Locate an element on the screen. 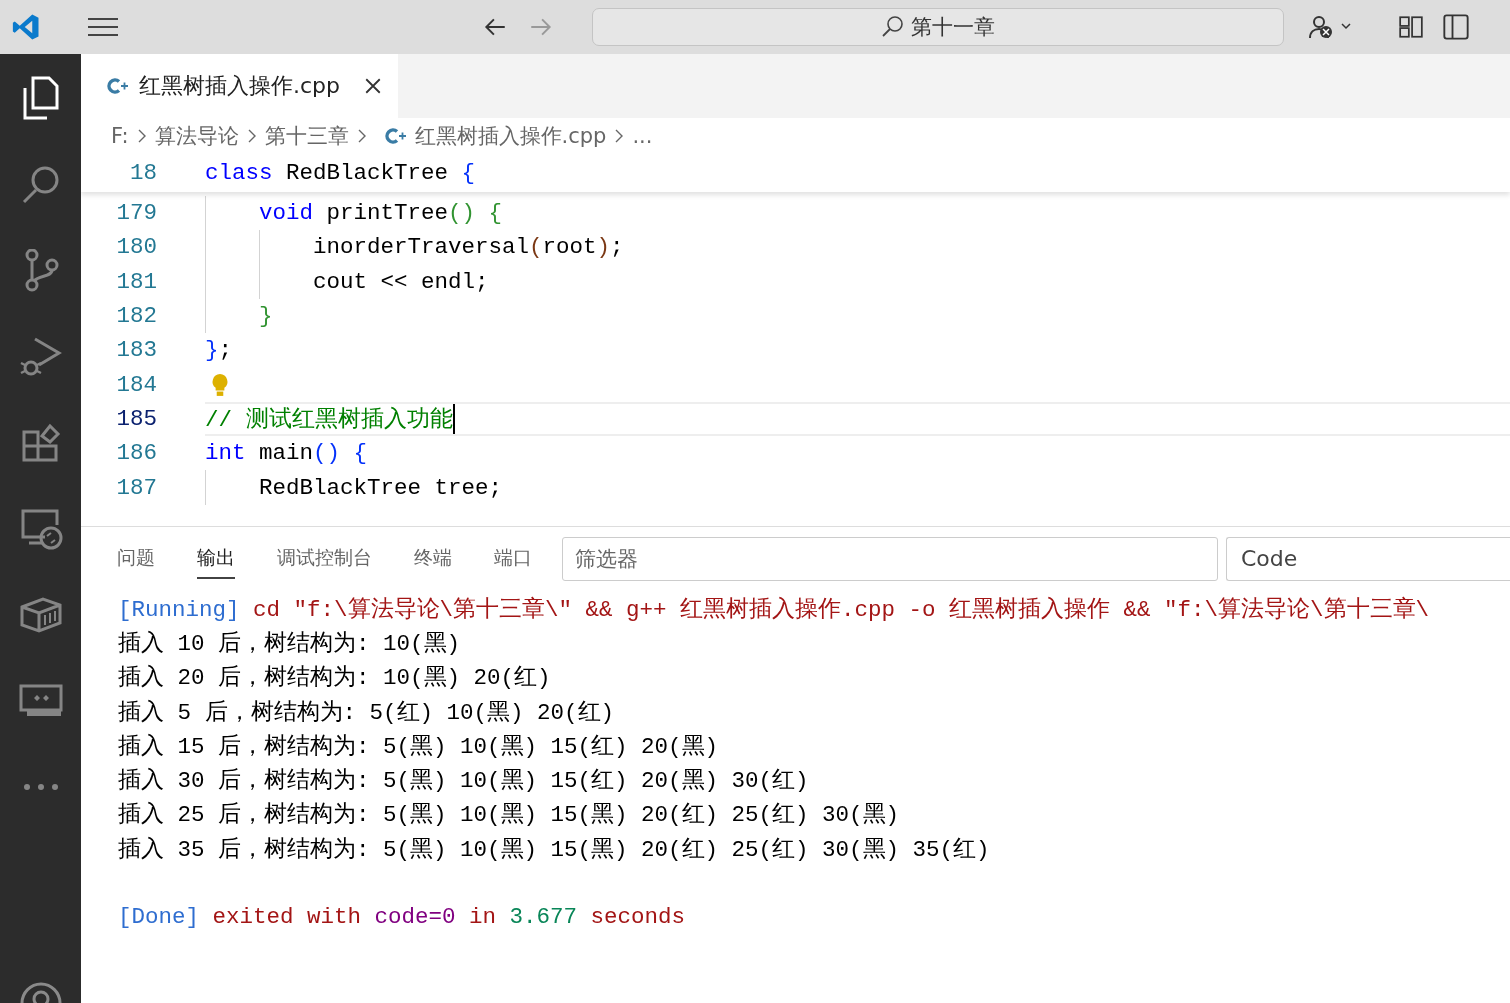 The image size is (1510, 1003). code-line: inorderTraversal(root); is located at coordinates (468, 247).